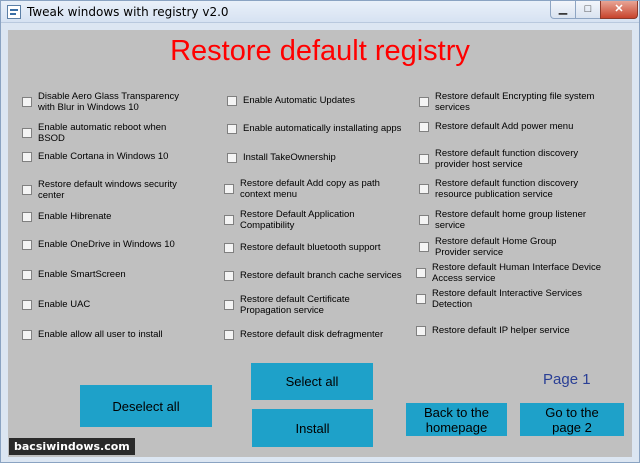  What do you see at coordinates (320, 51) in the screenshot?
I see `page-heading: Restore default registry` at bounding box center [320, 51].